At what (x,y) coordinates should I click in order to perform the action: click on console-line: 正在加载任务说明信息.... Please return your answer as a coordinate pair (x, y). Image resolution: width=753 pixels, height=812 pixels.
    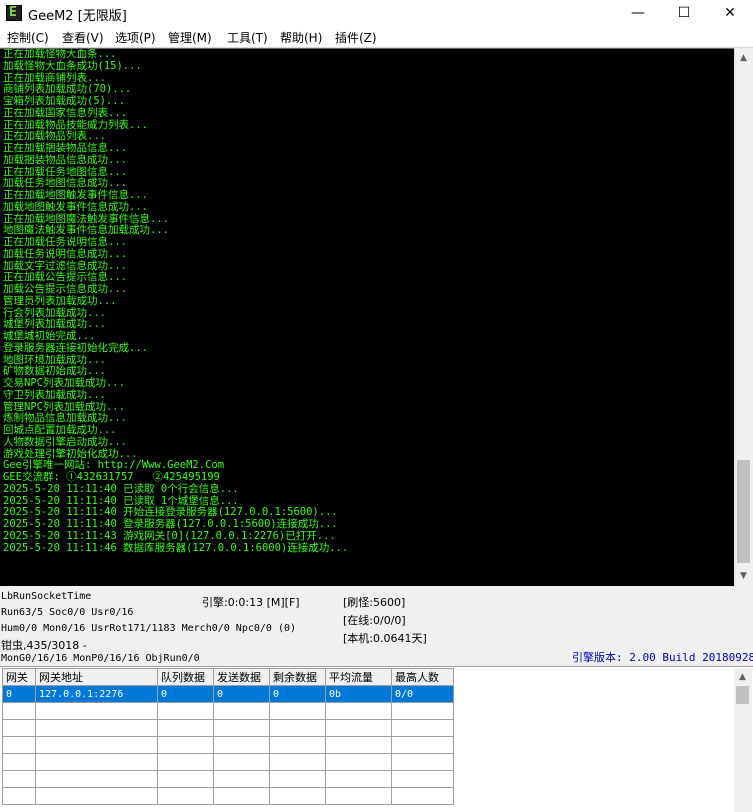
    Looking at the image, I should click on (65, 242).